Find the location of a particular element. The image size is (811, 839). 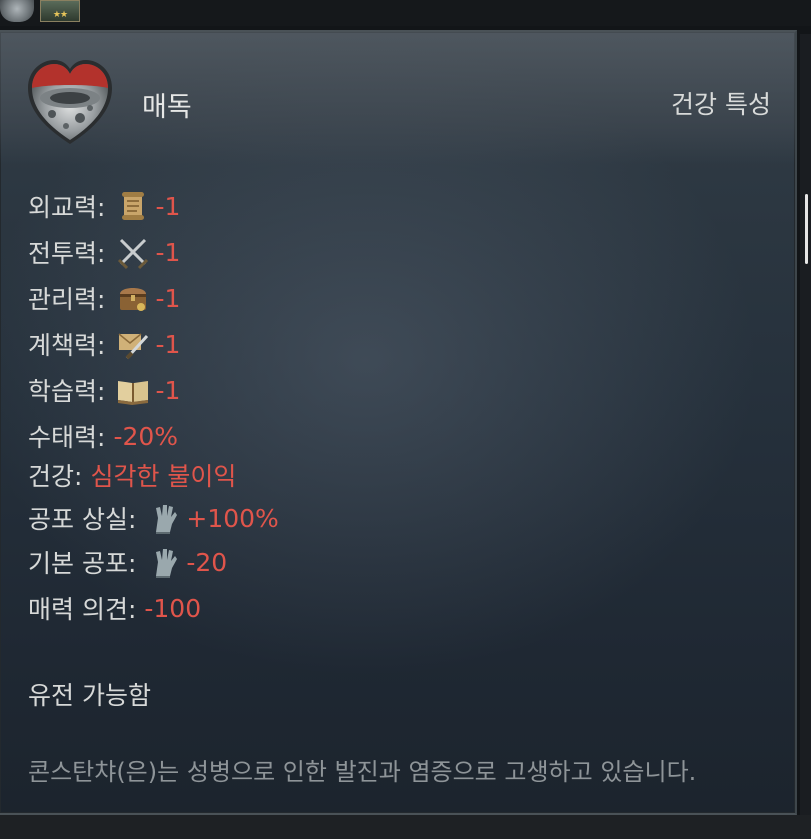

stat-martial: 전투력: -1 is located at coordinates (104, 252).